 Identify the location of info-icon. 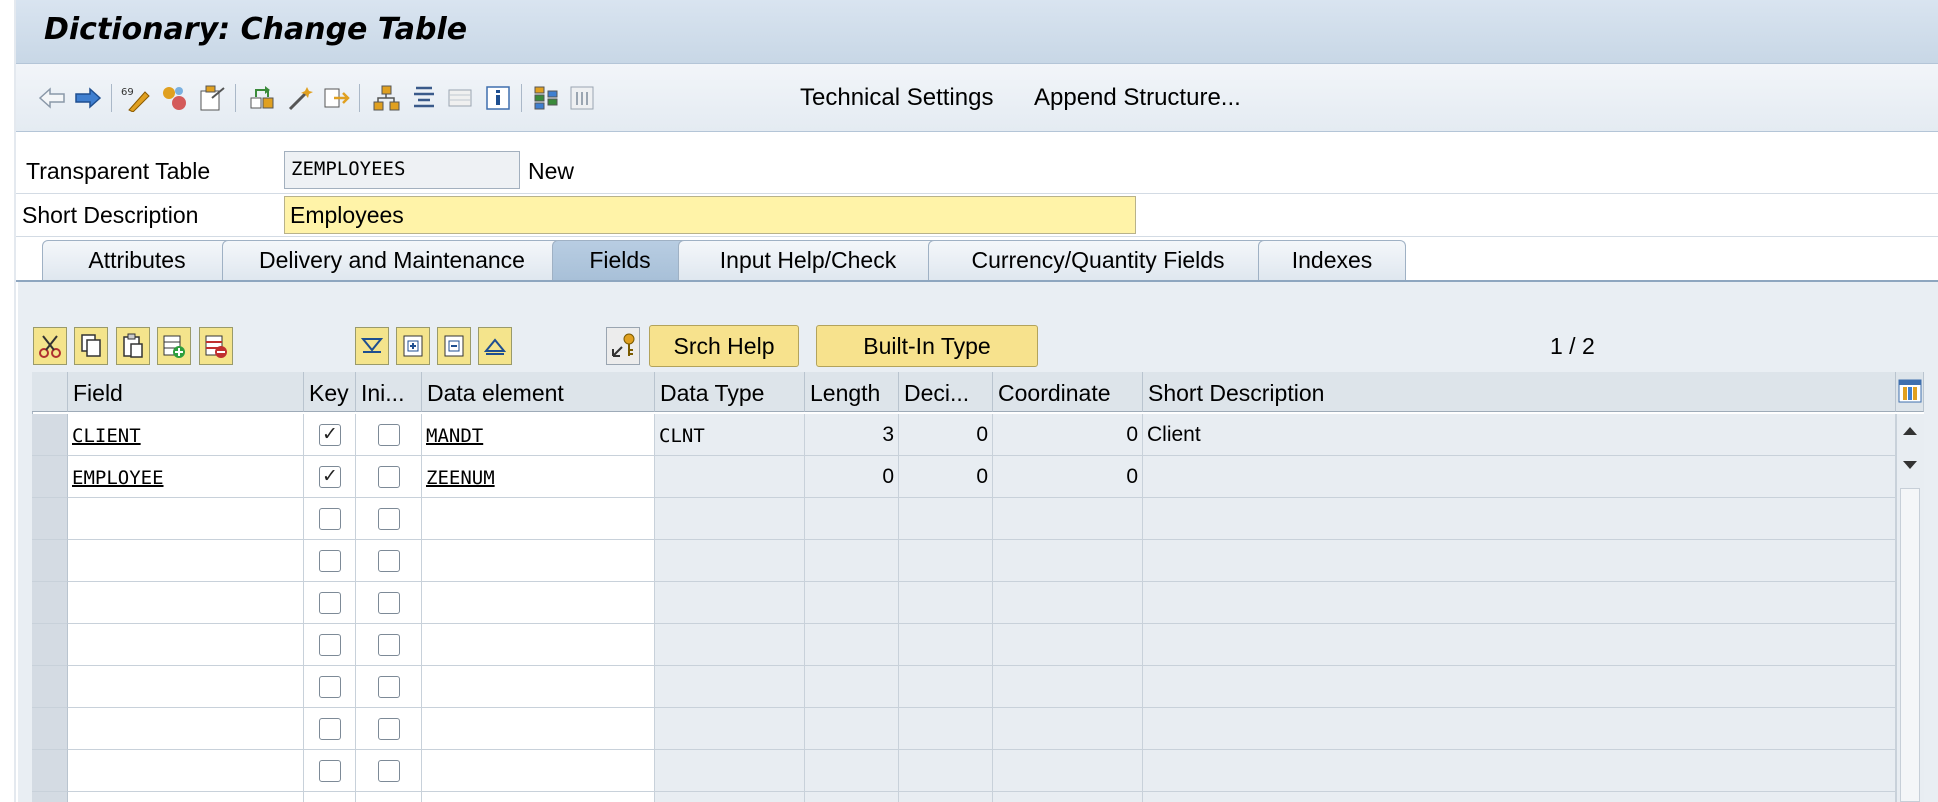
(498, 98).